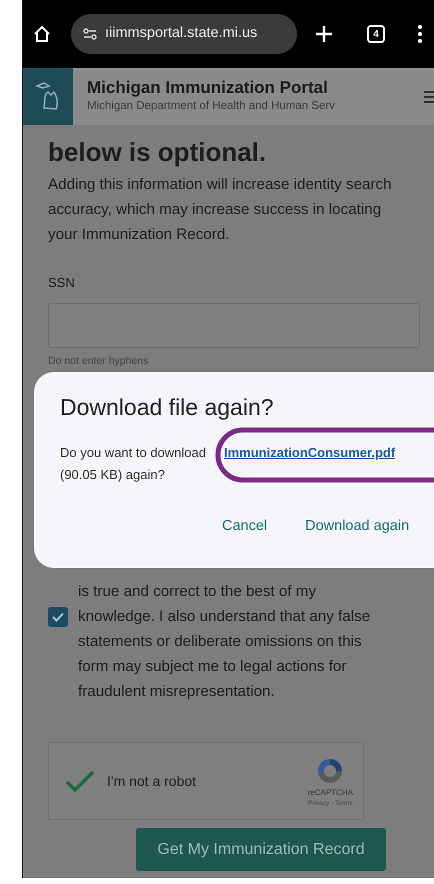 The image size is (434, 884). What do you see at coordinates (245, 527) in the screenshot?
I see `dialog-button: Cancel` at bounding box center [245, 527].